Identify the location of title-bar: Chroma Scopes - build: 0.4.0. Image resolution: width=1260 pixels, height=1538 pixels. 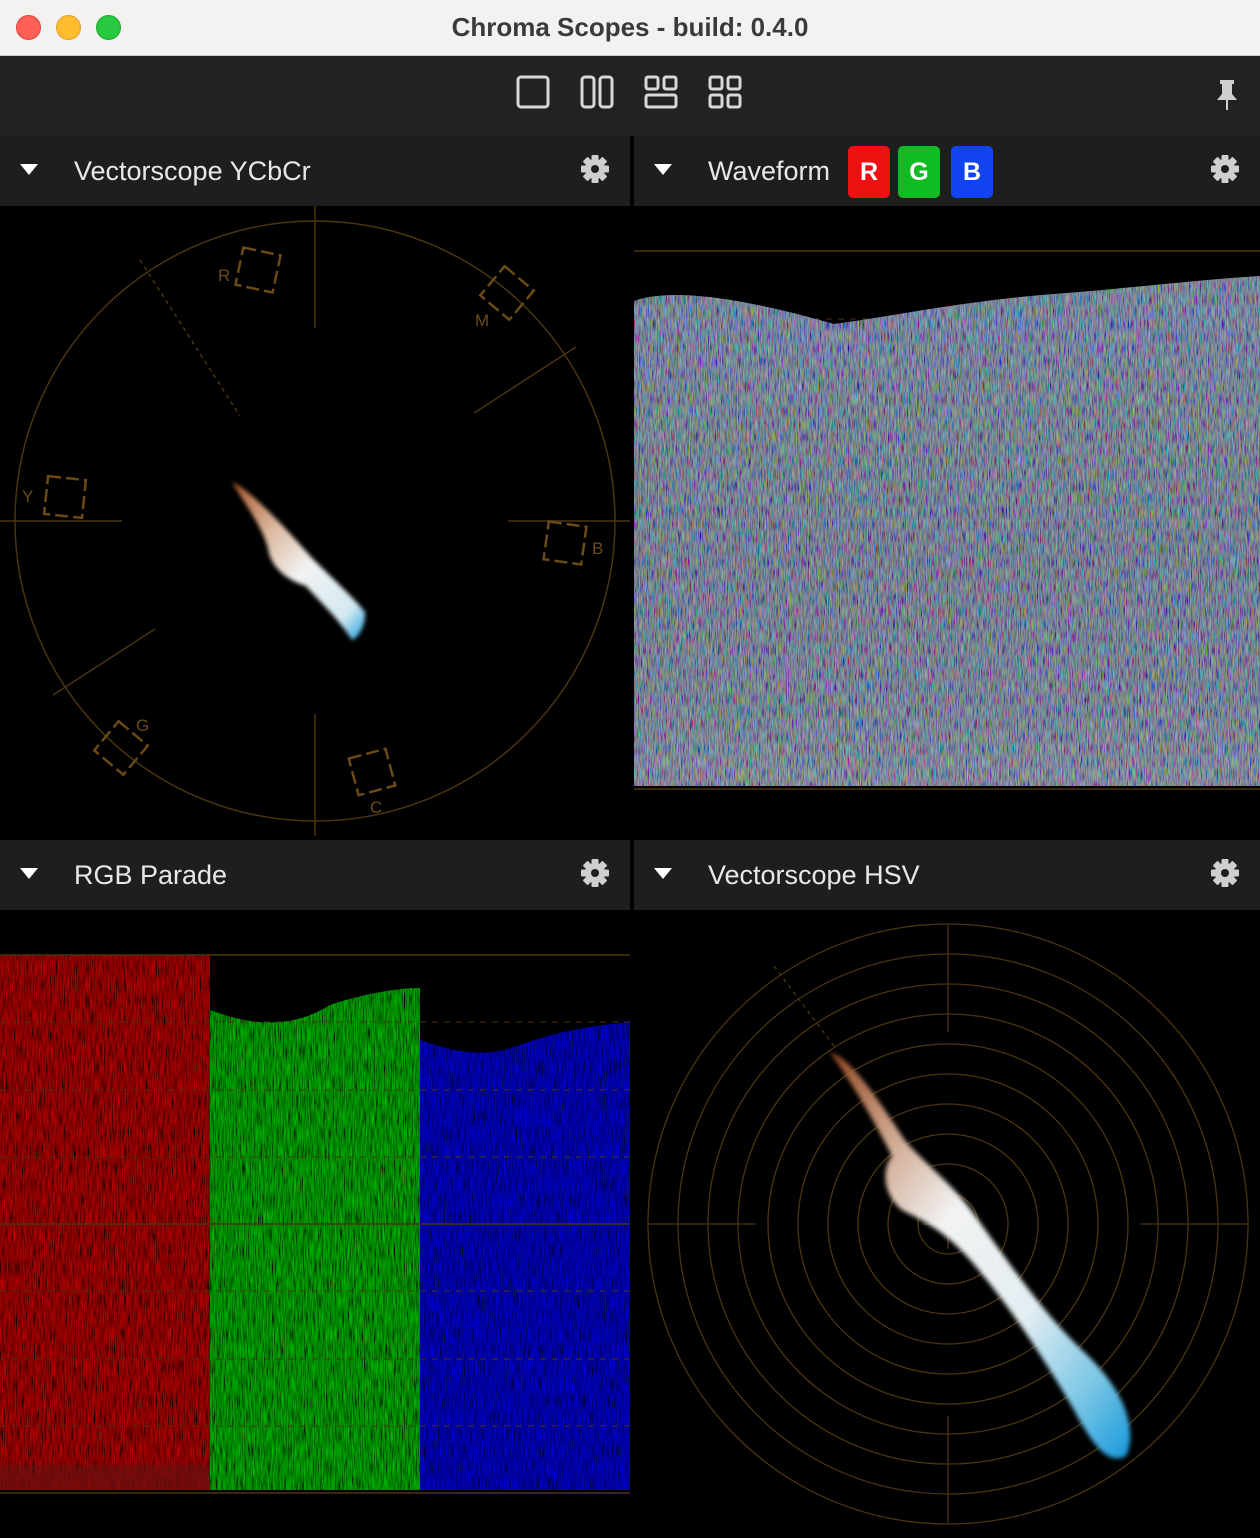
(630, 28).